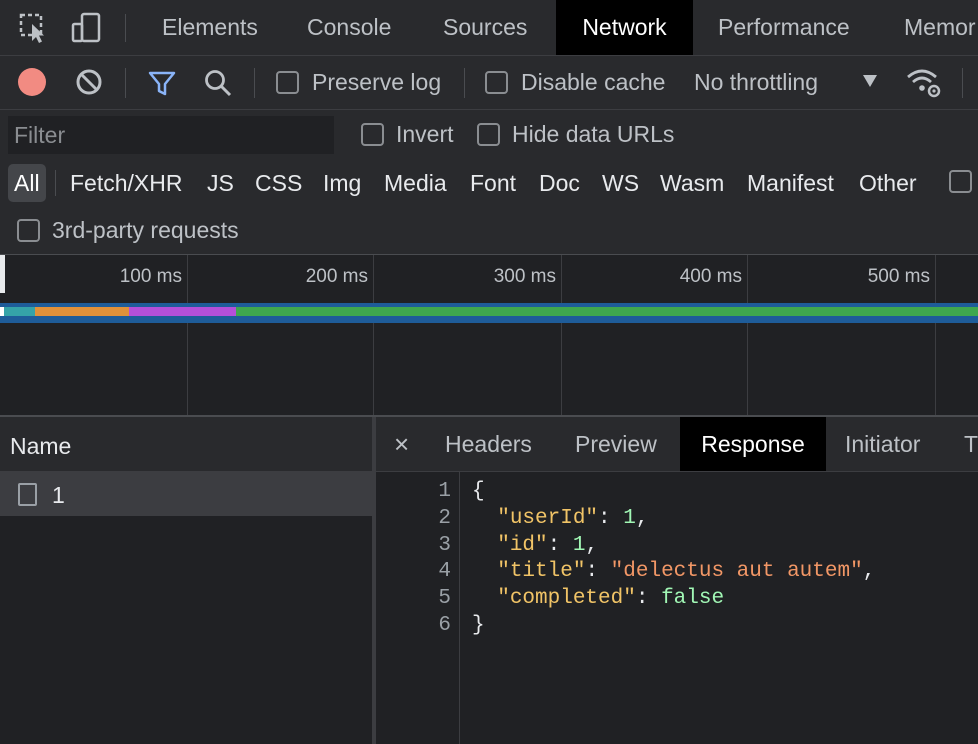  Describe the element at coordinates (41, 446) in the screenshot. I see `name-header-label: Name` at that location.